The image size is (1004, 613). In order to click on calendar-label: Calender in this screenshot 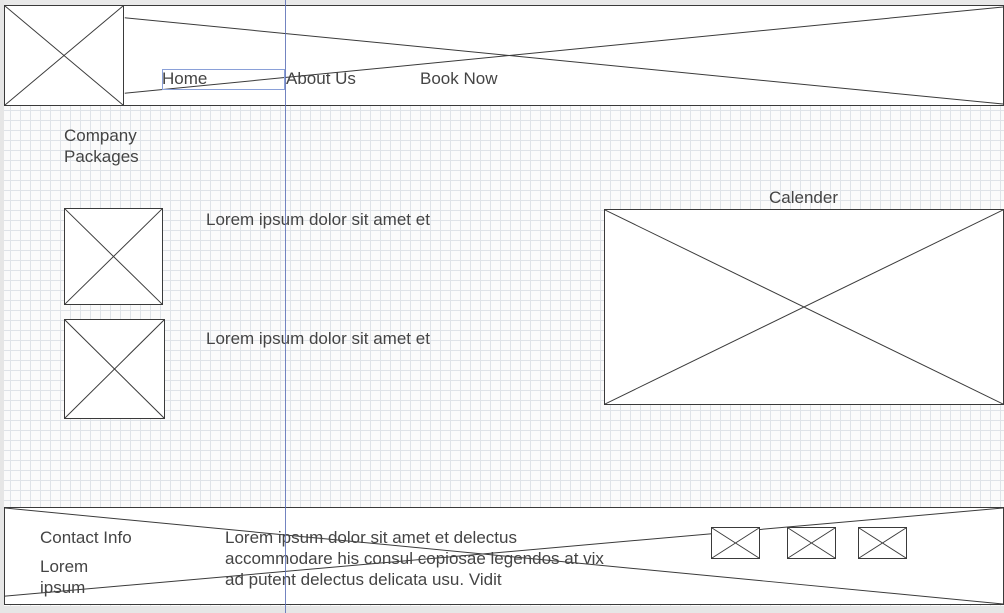, I will do `click(803, 197)`.